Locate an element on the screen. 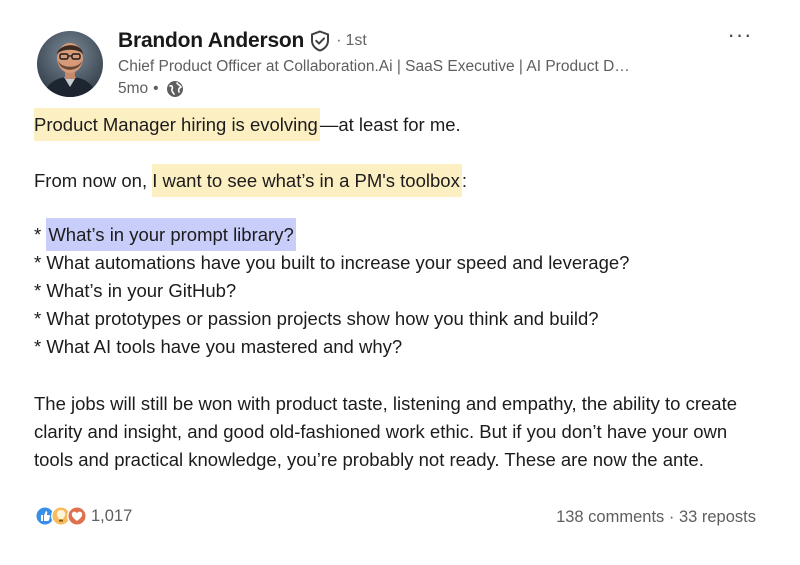 The height and width of the screenshot is (565, 800). verified-shield-icon is located at coordinates (320, 41).